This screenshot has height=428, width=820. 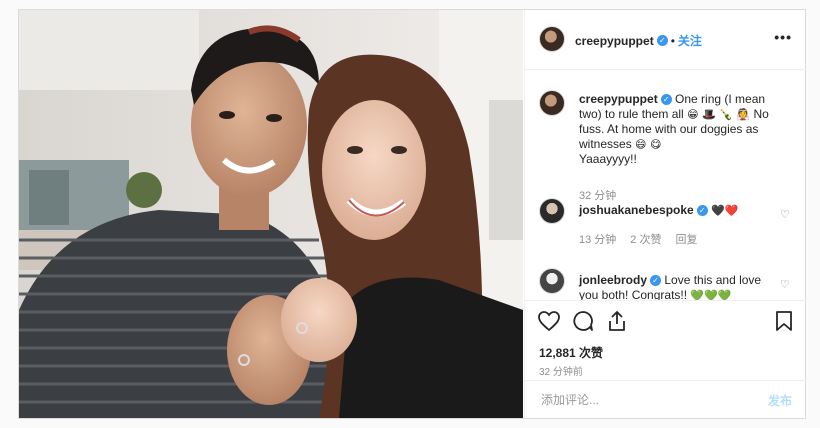 What do you see at coordinates (713, 280) in the screenshot?
I see `comment-line-1: Love this and love` at bounding box center [713, 280].